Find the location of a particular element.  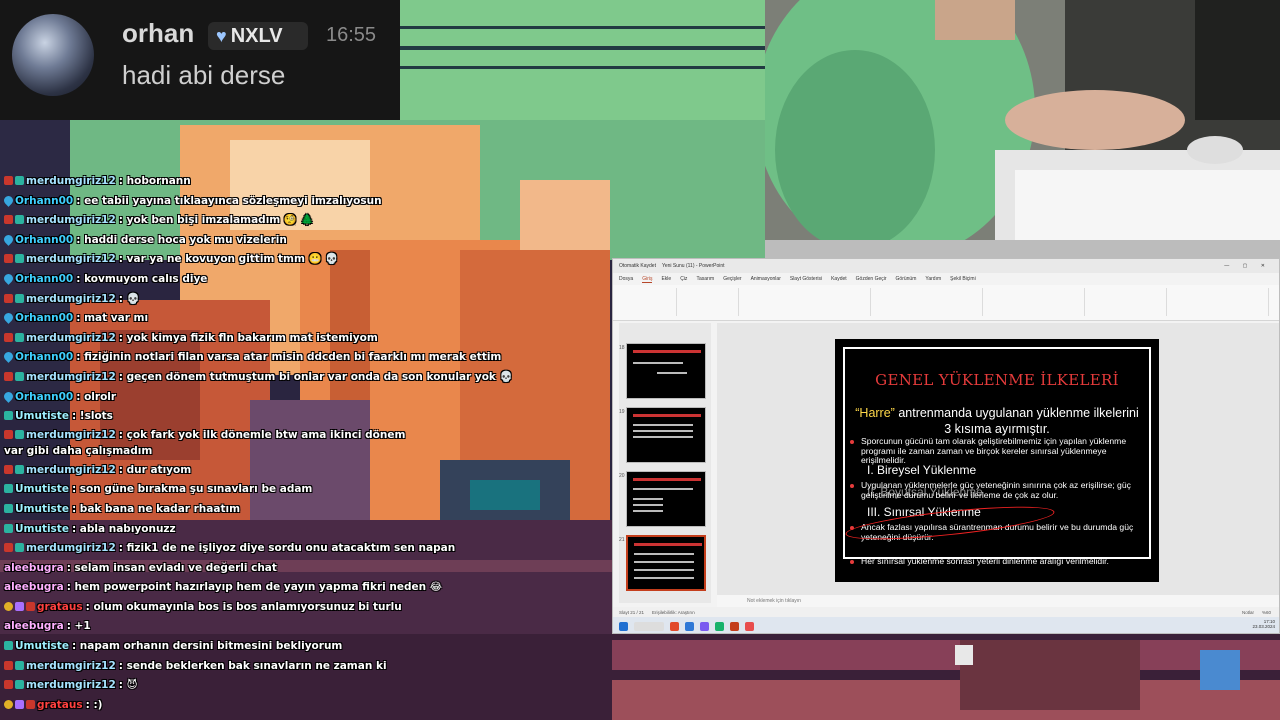

tab-0: Dosya is located at coordinates (626, 279).